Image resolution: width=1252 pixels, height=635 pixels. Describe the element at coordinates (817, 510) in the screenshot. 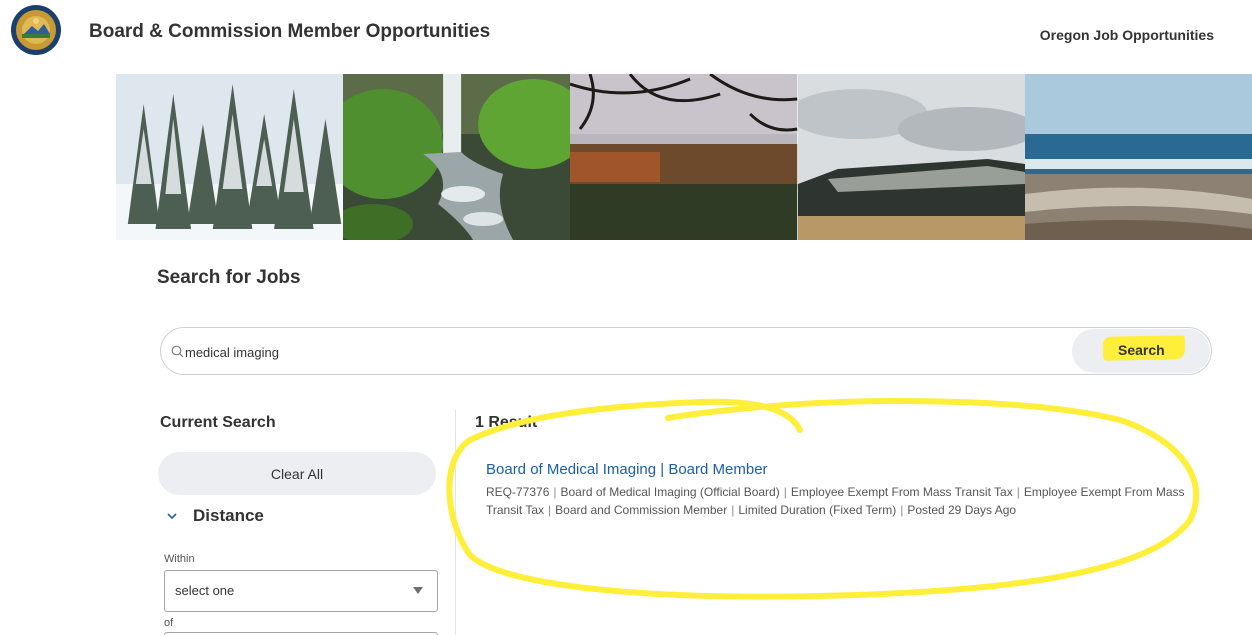

I see `job-duration: Limited Duration (Fixed Term)` at that location.